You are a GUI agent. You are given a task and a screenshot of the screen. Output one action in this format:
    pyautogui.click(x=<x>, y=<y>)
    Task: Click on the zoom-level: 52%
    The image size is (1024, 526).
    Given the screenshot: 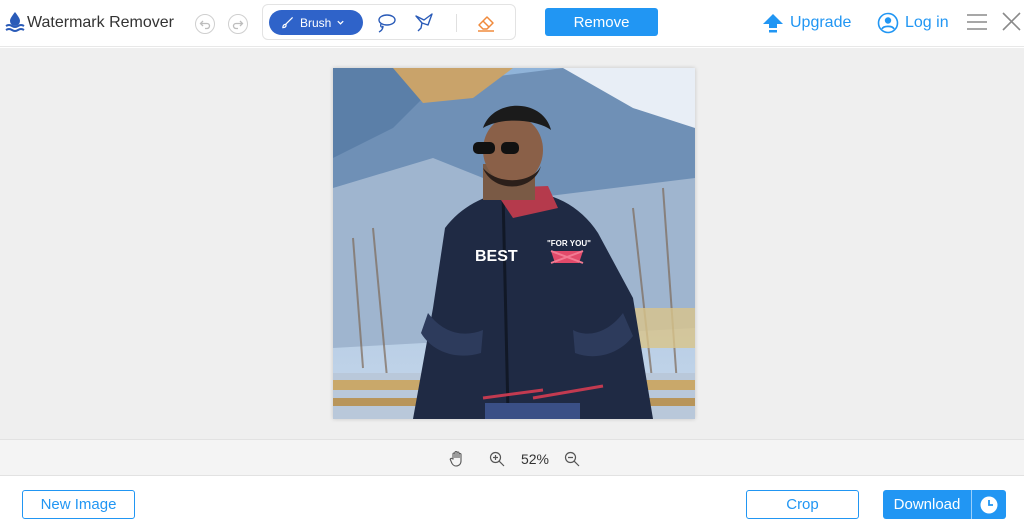 What is the action you would take?
    pyautogui.click(x=535, y=459)
    